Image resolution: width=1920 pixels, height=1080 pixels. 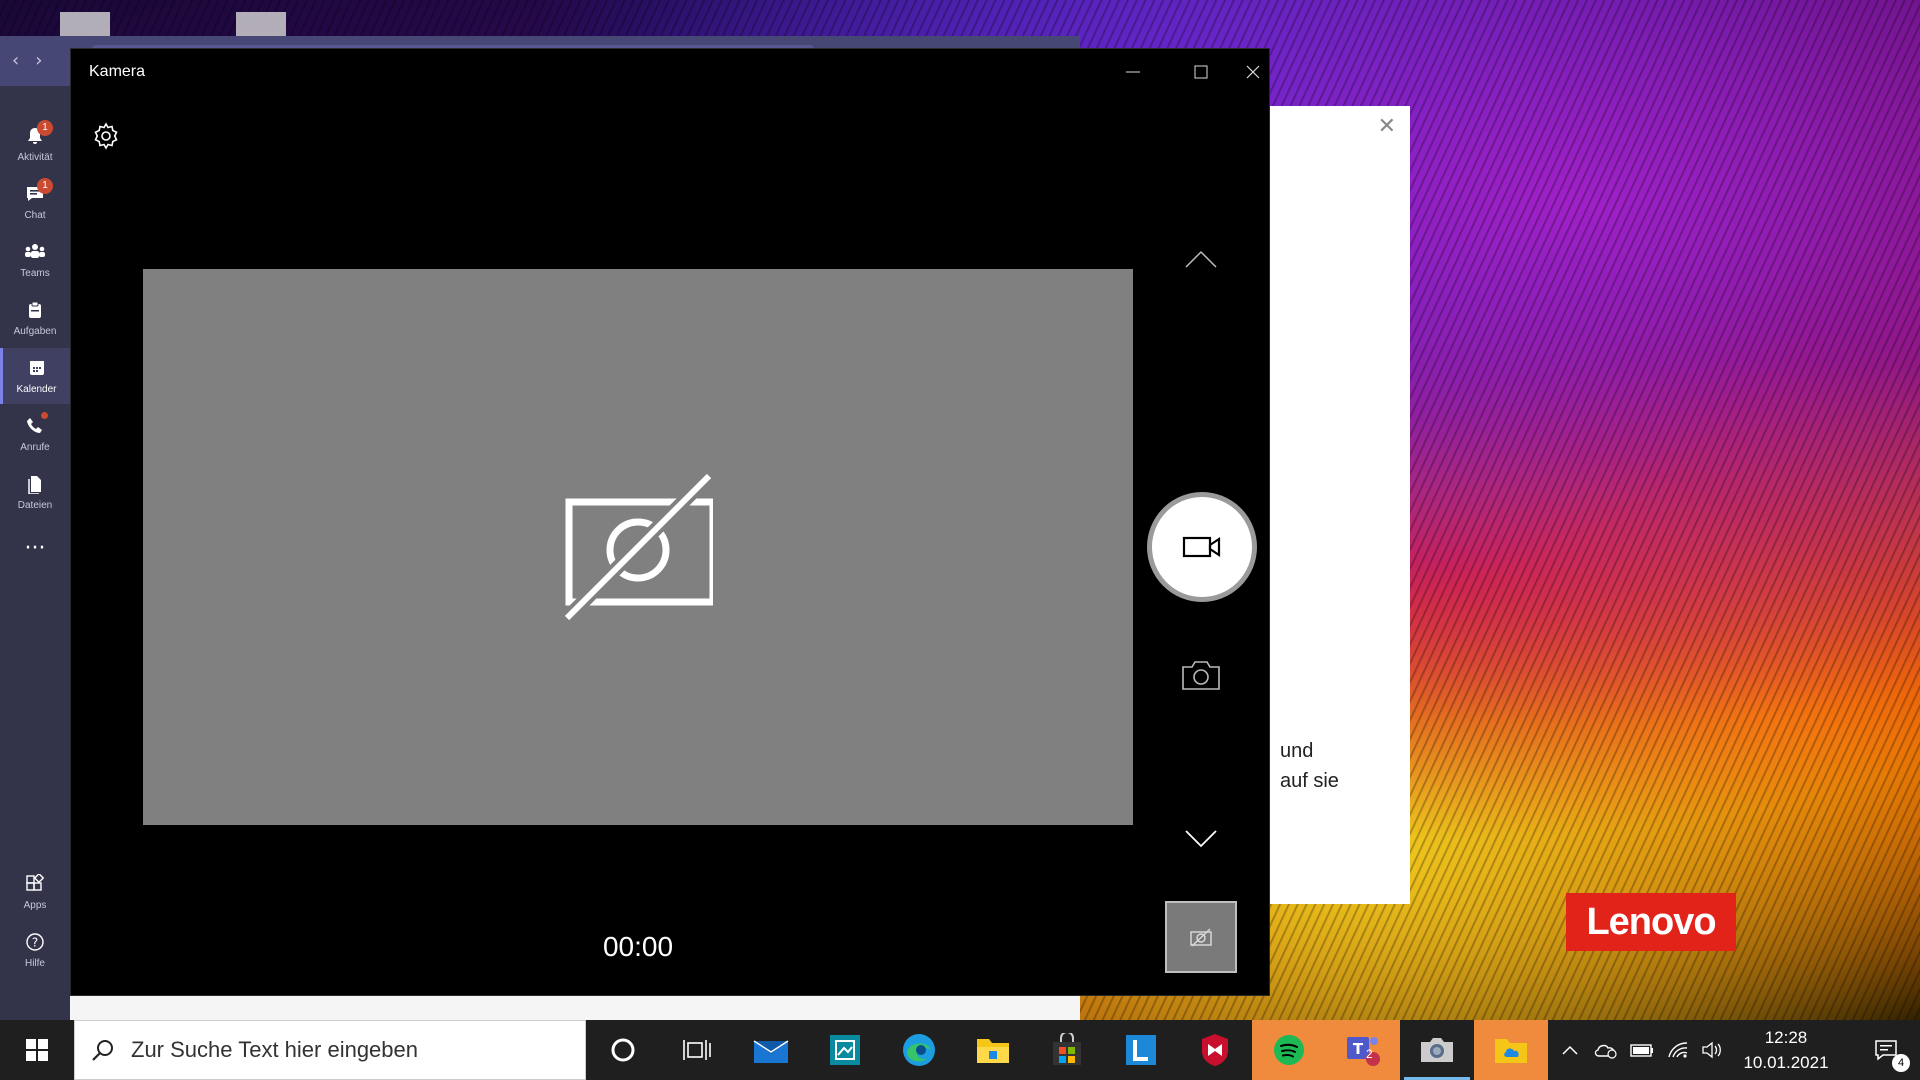 I want to click on rail-item-calendar: Kalender, so click(x=35, y=376).